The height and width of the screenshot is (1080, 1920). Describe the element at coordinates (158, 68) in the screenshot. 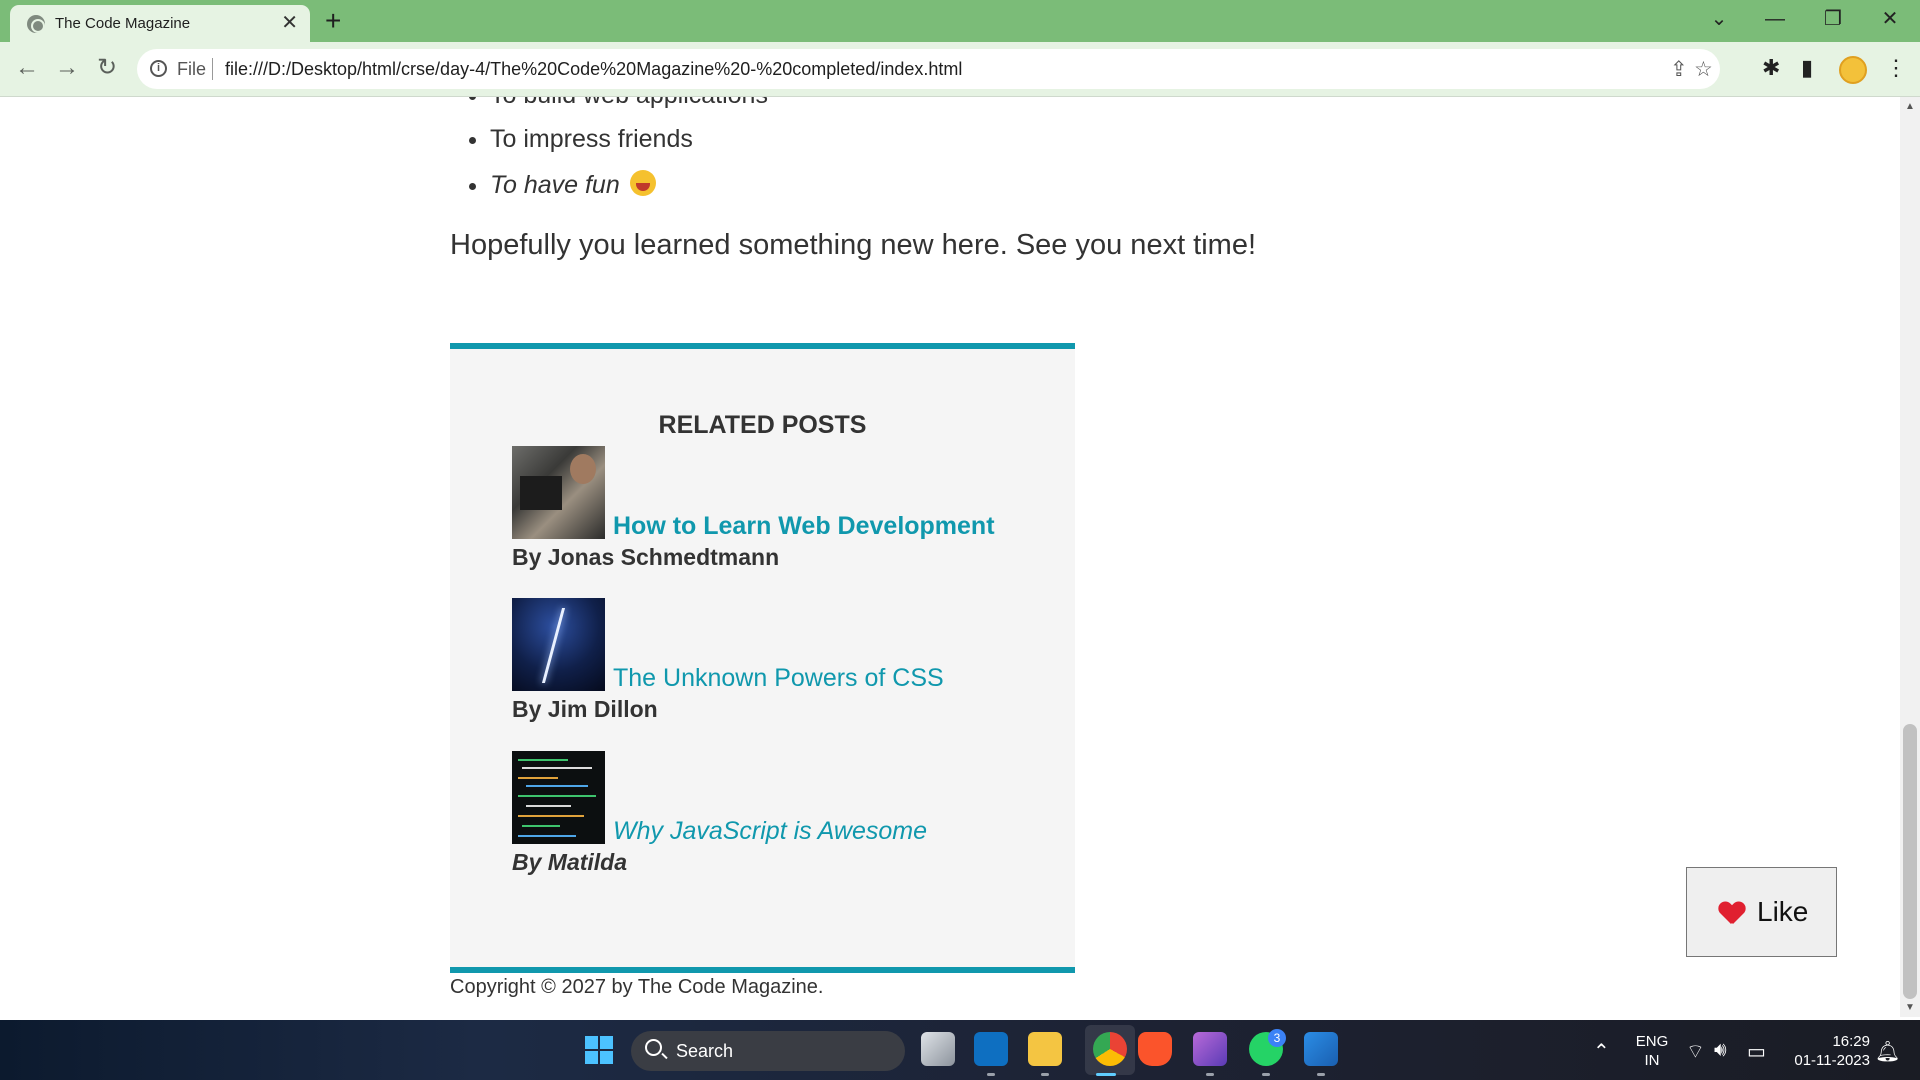

I see `info-icon: i` at that location.